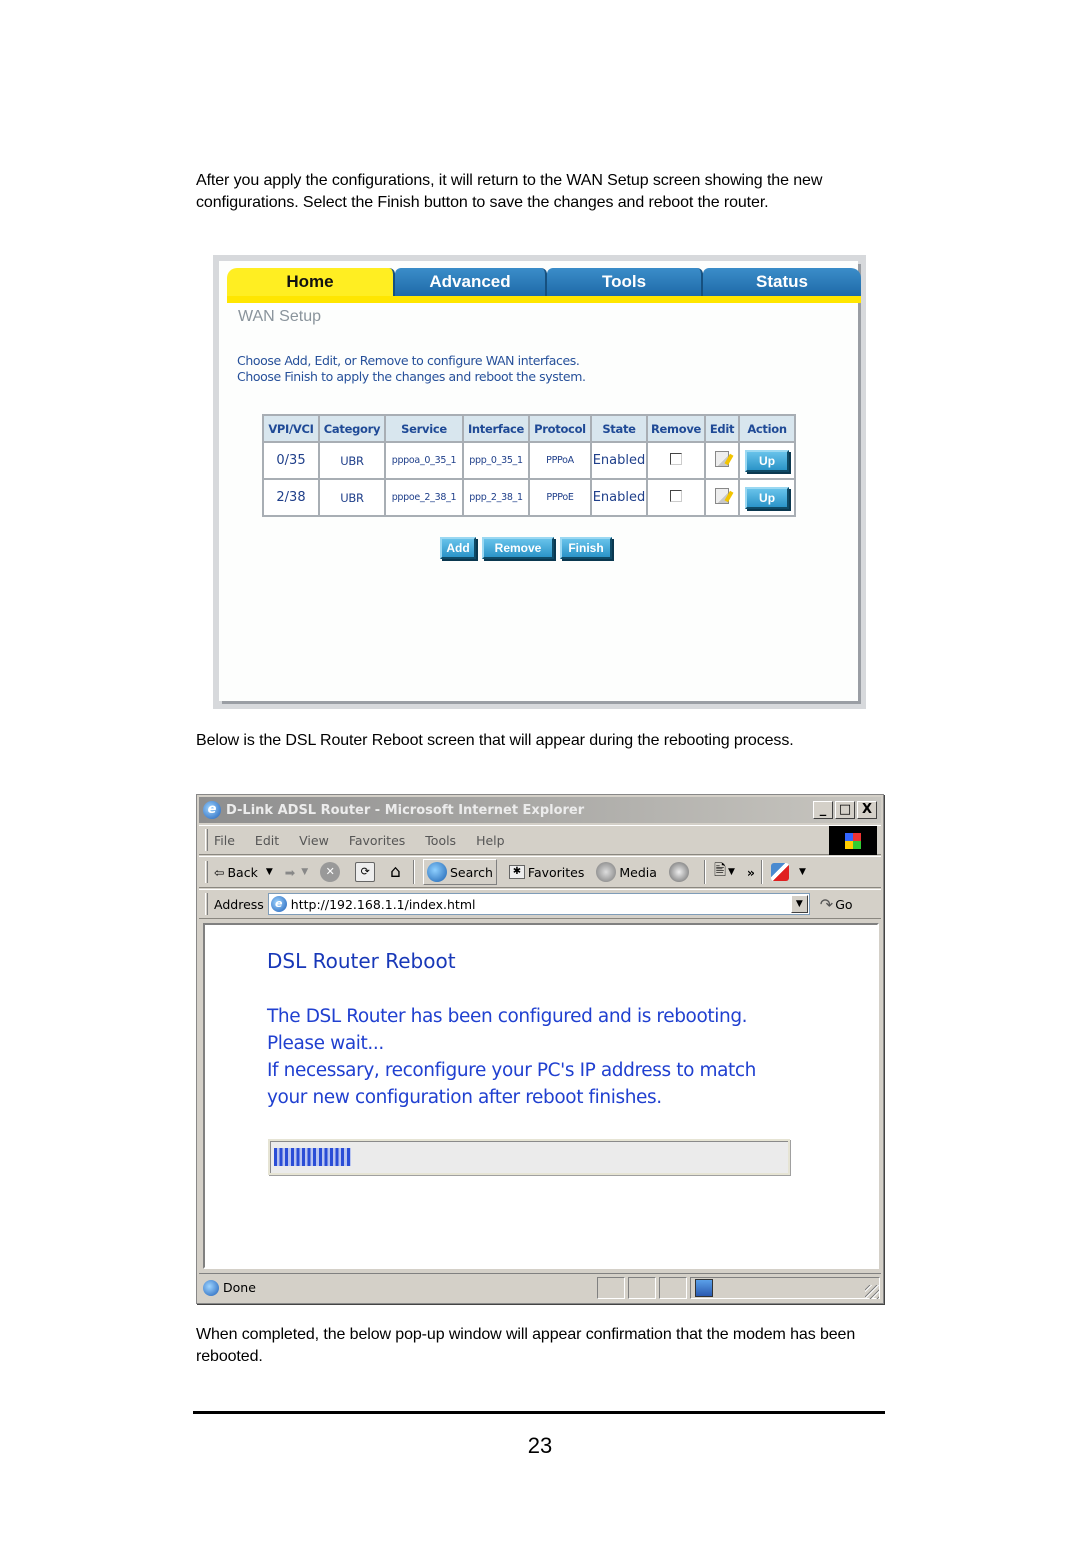  Describe the element at coordinates (243, 872) in the screenshot. I see `back-button: ⇦ Back ▼` at that location.